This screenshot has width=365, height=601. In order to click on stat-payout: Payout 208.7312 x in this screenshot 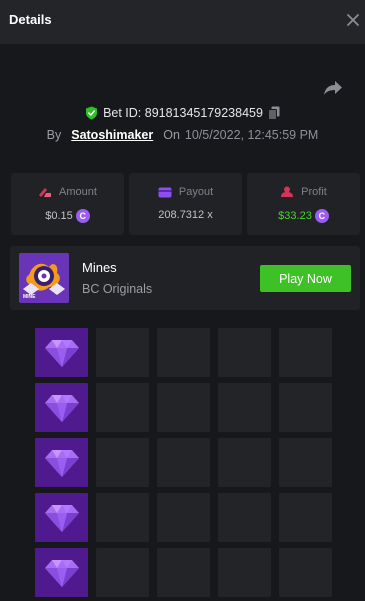, I will do `click(185, 204)`.